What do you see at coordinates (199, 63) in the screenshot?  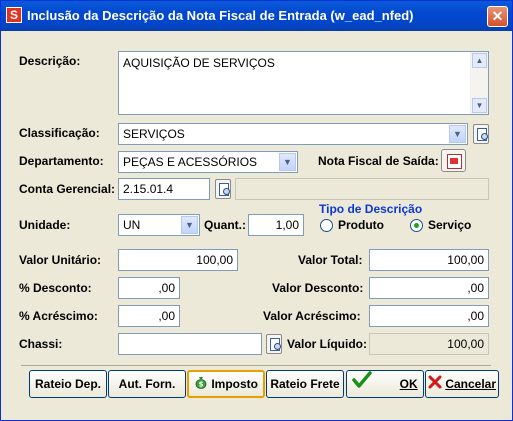 I see `descricao-value: AQUISIÇÃO DE SERVIÇOS` at bounding box center [199, 63].